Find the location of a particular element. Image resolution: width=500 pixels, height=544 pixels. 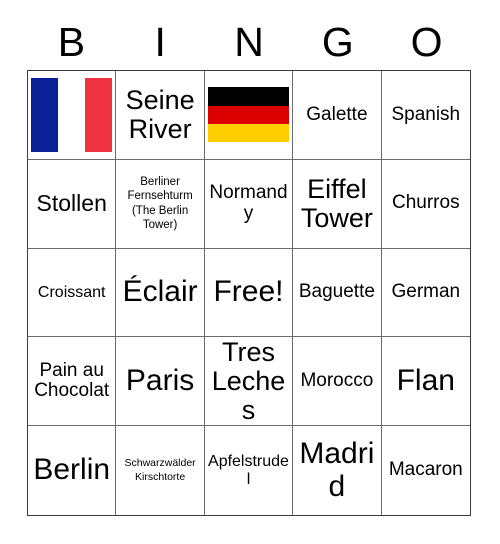

bingo-cell-free: Free! is located at coordinates (249, 293).